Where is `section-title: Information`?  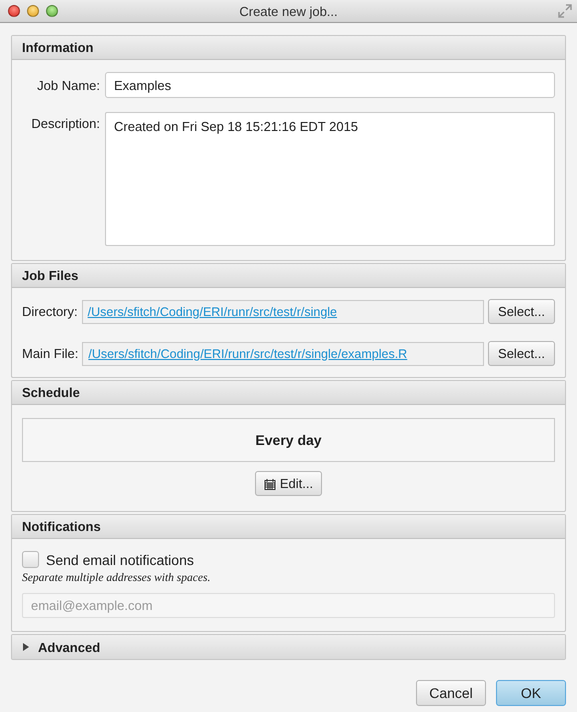
section-title: Information is located at coordinates (58, 47).